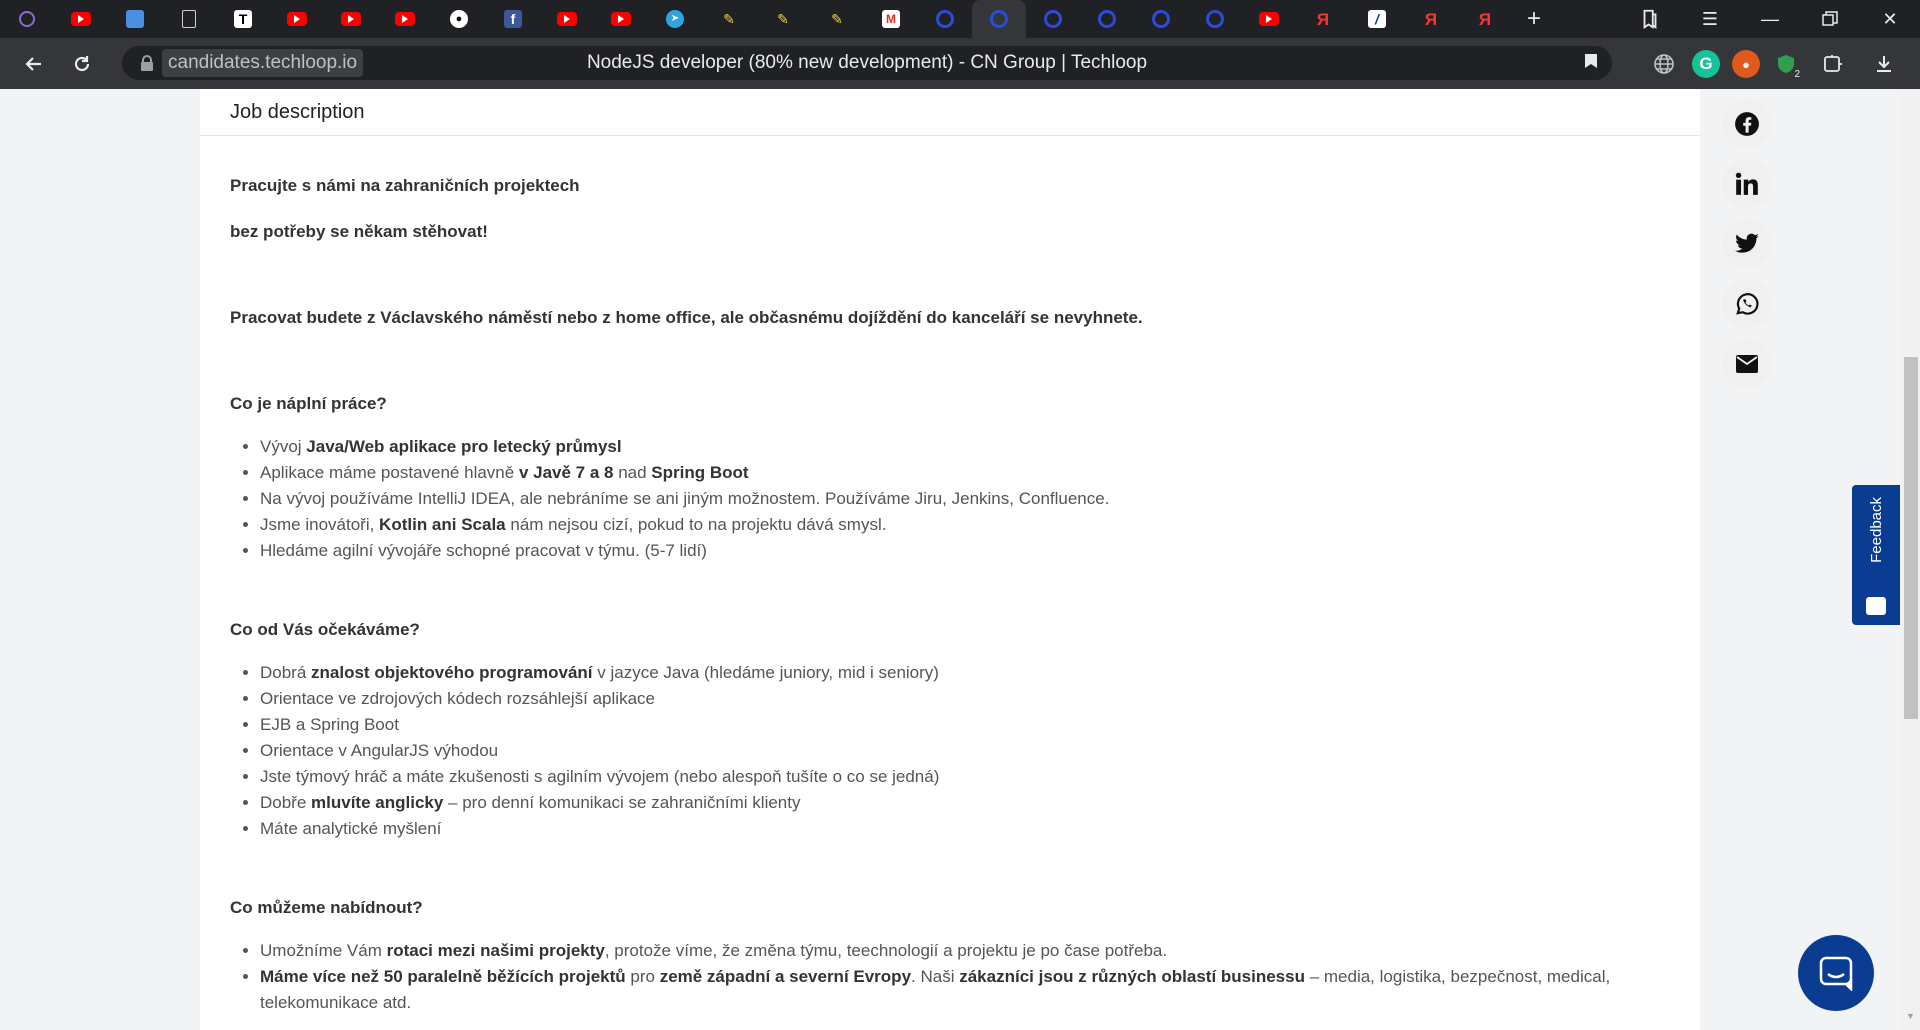  I want to click on email-share-button, so click(1747, 363).